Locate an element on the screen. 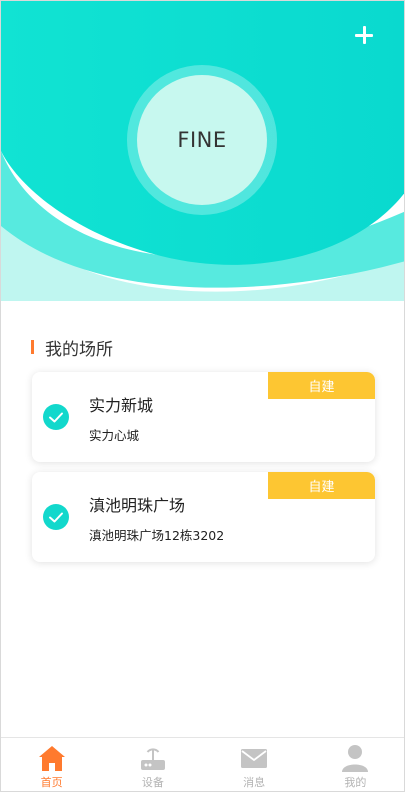 Image resolution: width=405 pixels, height=792 pixels. place-address: 实力心城 is located at coordinates (114, 435).